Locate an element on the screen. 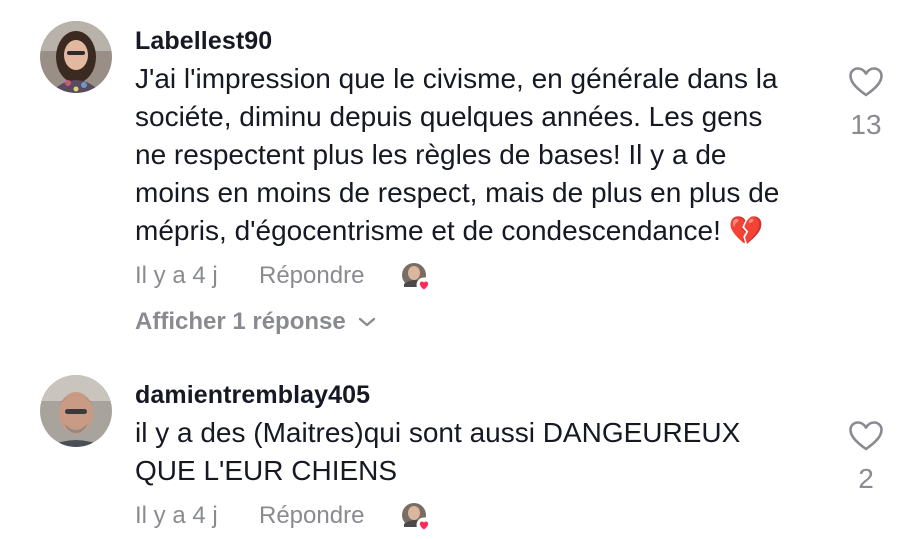  username: Labellest90 is located at coordinates (203, 41).